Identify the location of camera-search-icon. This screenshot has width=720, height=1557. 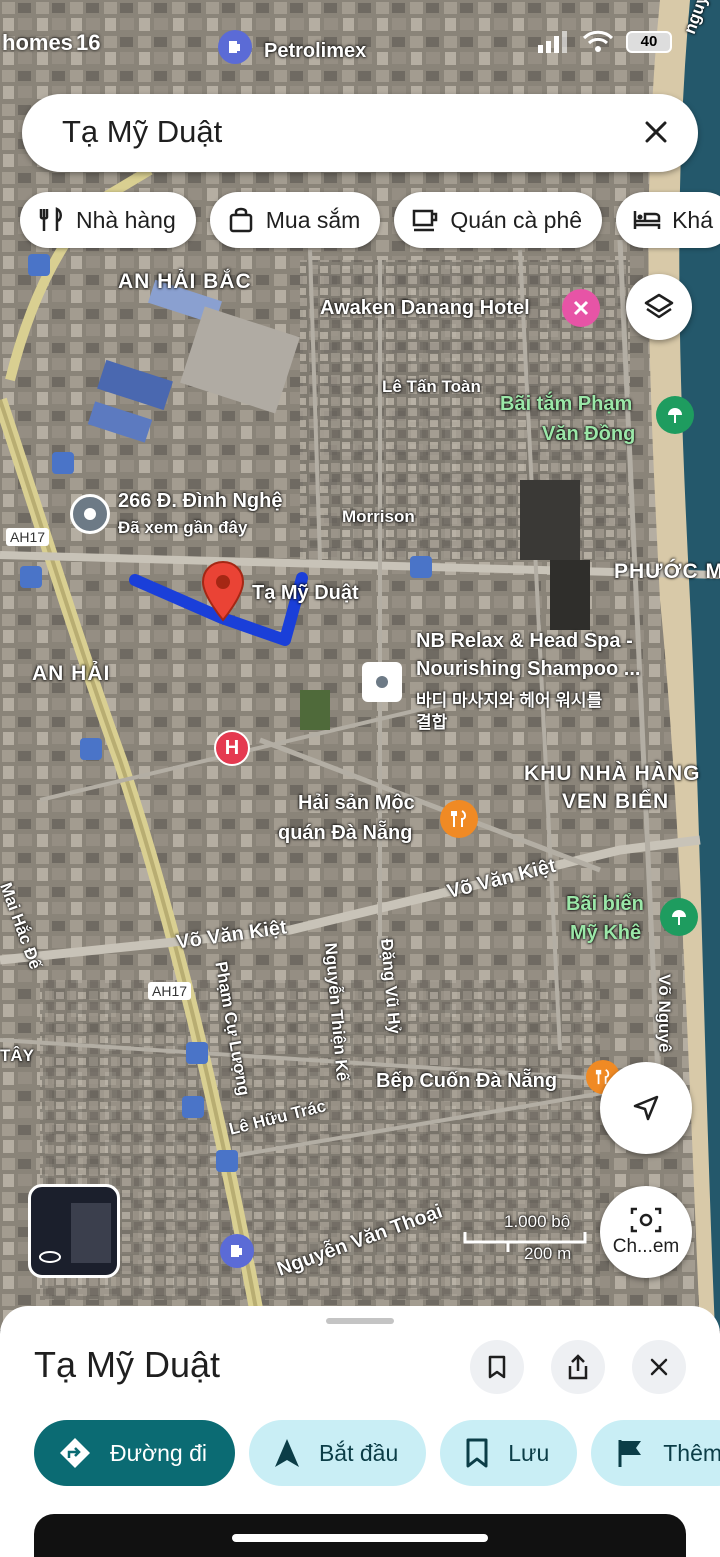
(646, 1220).